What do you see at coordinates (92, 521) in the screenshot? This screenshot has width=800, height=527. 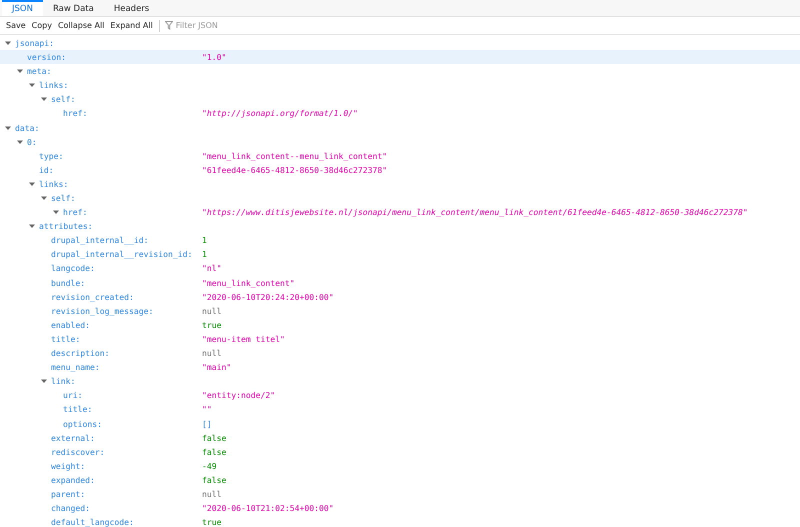 I see `json-key: default_langcode:` at bounding box center [92, 521].